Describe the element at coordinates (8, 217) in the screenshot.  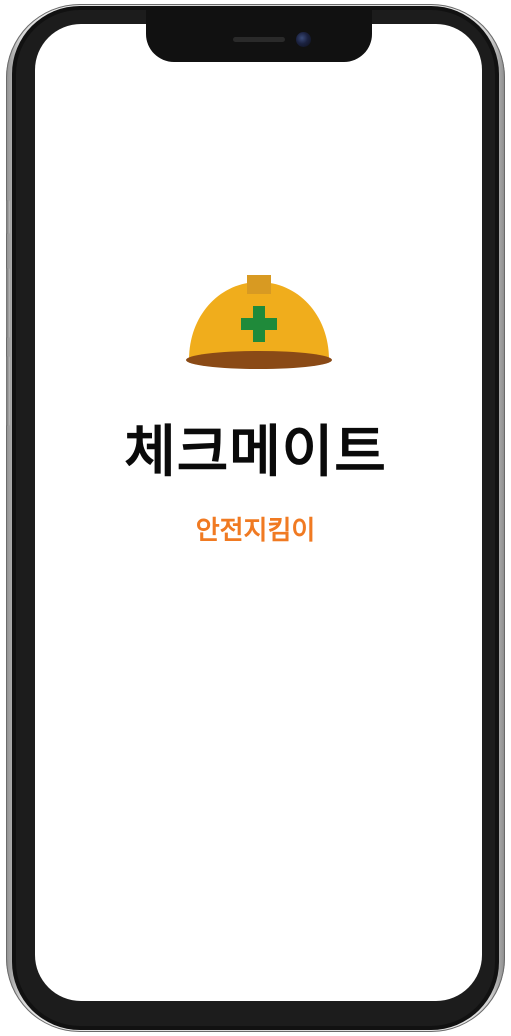
I see `mute-switch` at that location.